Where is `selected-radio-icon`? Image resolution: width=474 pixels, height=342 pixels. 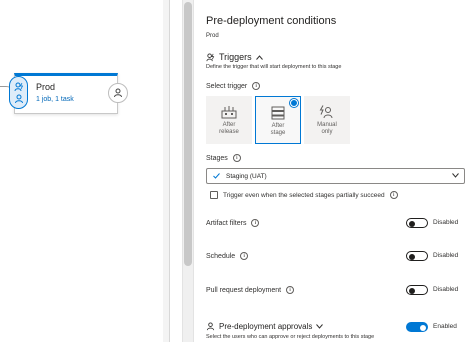 selected-radio-icon is located at coordinates (294, 103).